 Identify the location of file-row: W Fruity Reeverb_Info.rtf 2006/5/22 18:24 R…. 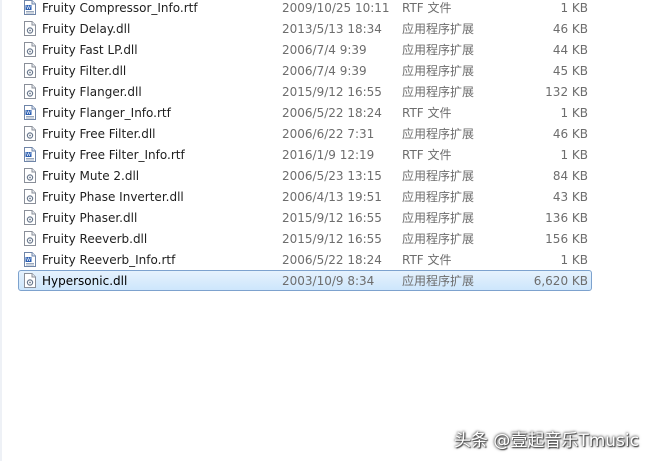
(305, 259).